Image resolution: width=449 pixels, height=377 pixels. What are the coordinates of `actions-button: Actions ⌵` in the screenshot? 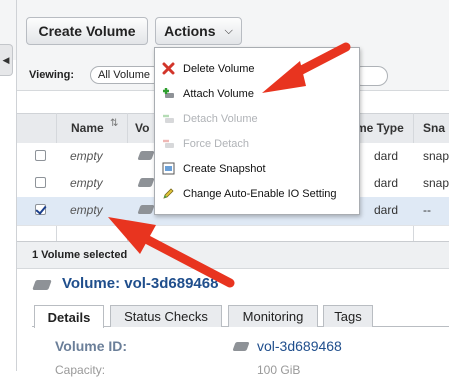 It's located at (198, 31).